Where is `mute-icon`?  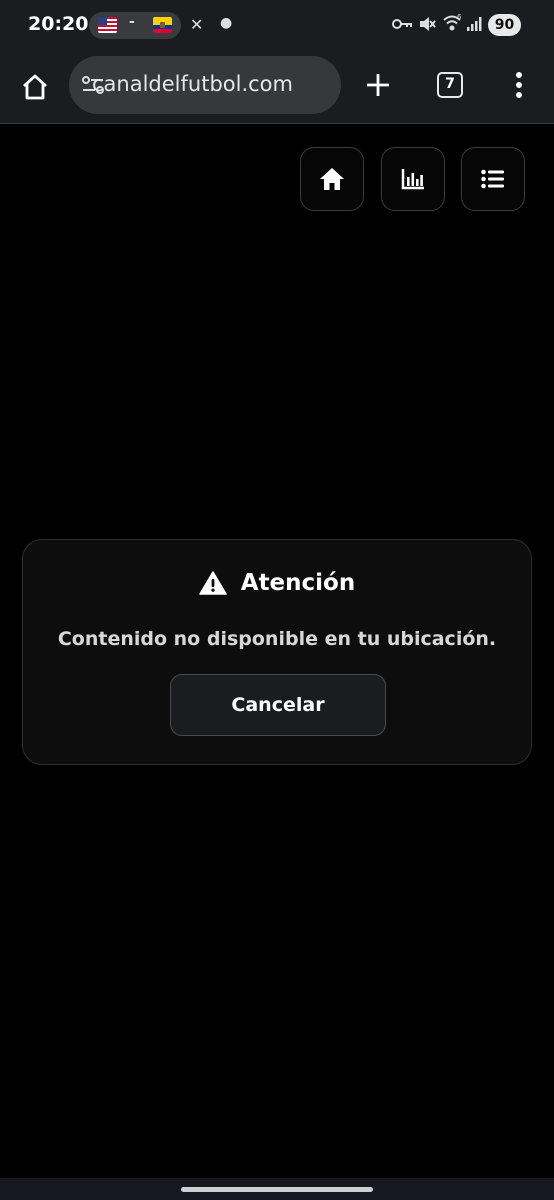
mute-icon is located at coordinates (428, 24).